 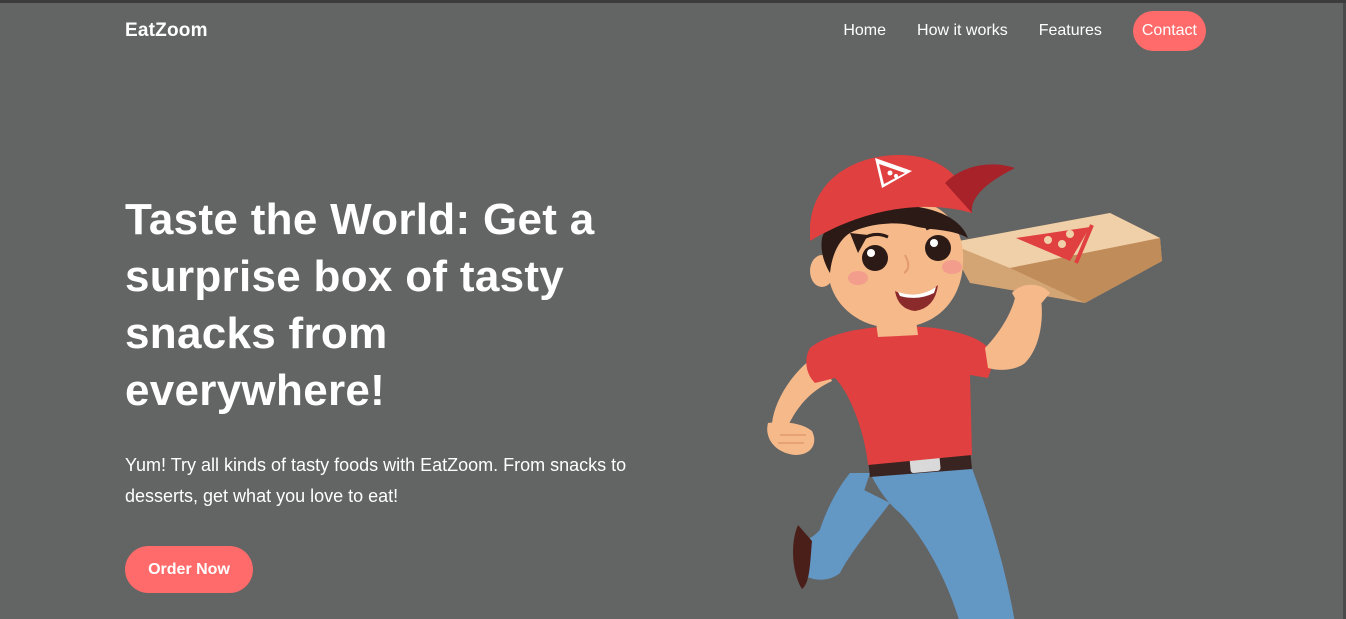 I want to click on order-now-button: Order Now, so click(x=189, y=569).